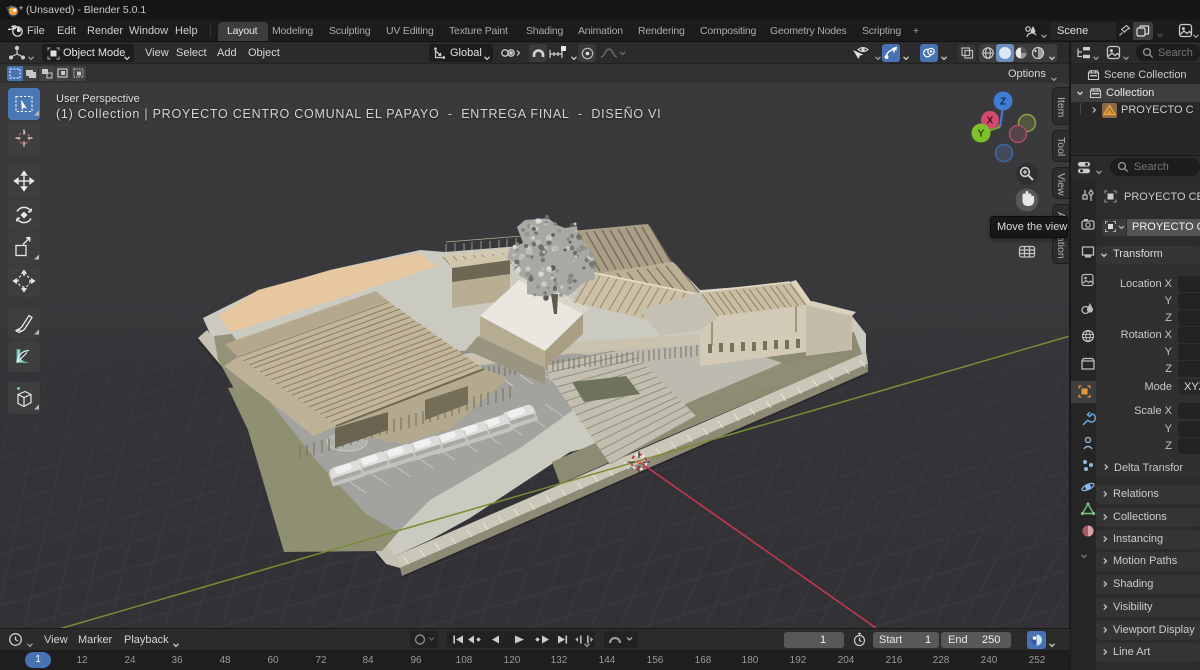 The height and width of the screenshot is (670, 1200). I want to click on svg-text: Z, so click(1003, 102).